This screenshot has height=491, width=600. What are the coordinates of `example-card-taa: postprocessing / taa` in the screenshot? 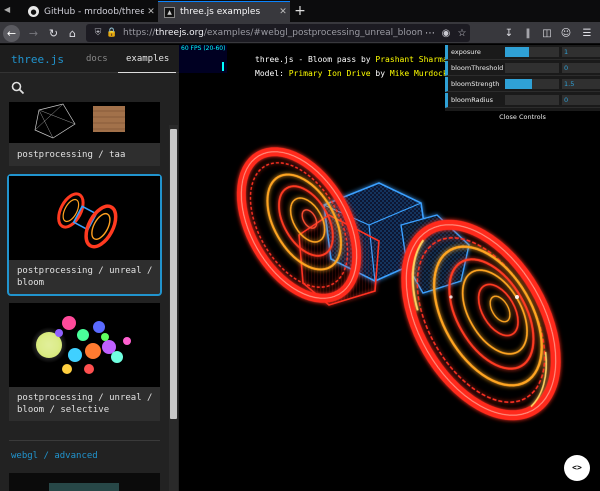 It's located at (84, 134).